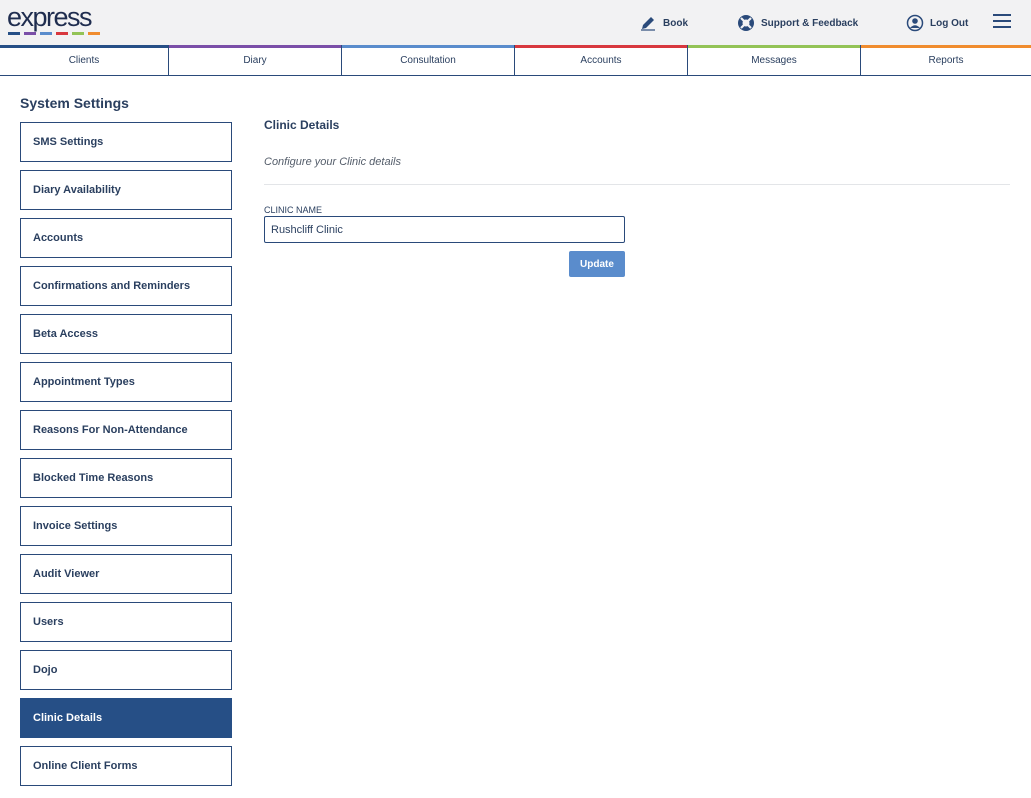 The image size is (1031, 798). Describe the element at coordinates (126, 670) in the screenshot. I see `sidebar-item-dojo: Dojo` at that location.